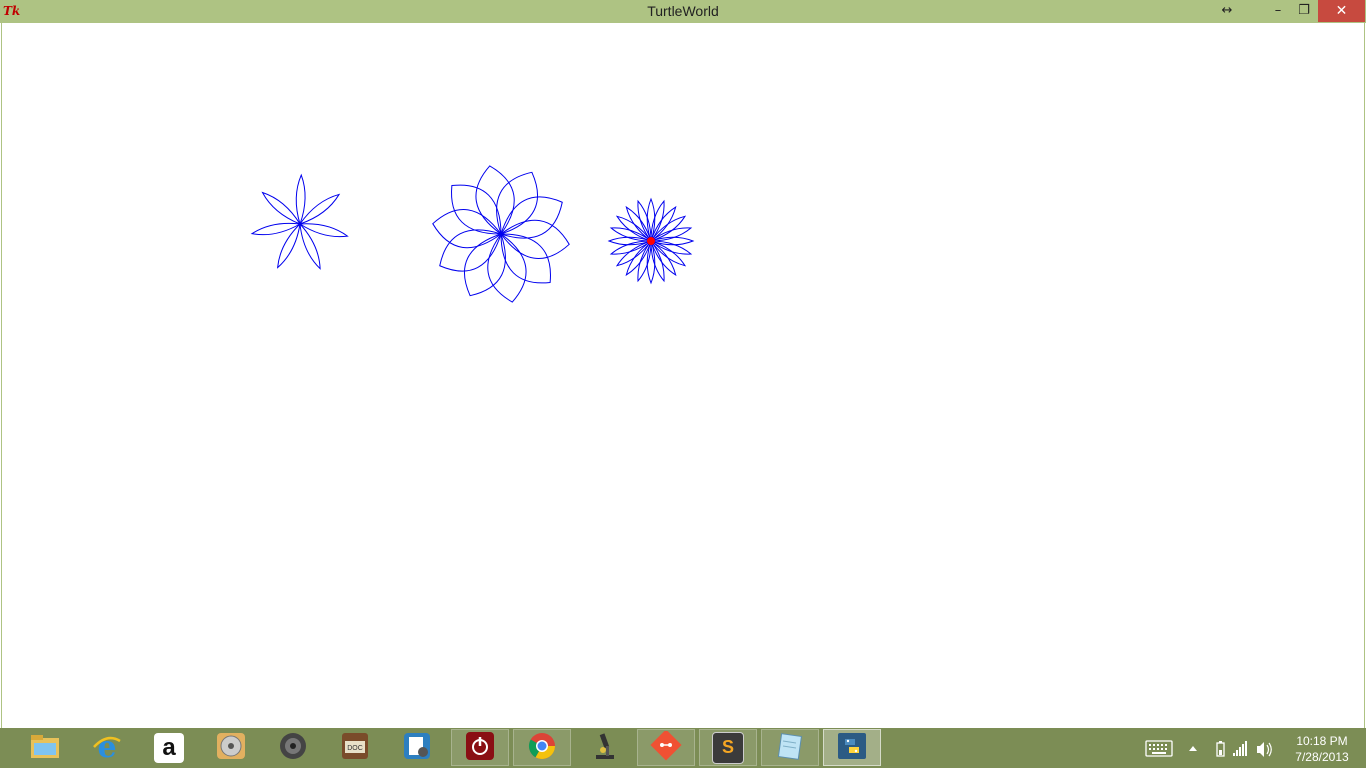 The image size is (1366, 768). I want to click on window-title: TurtleWorld, so click(683, 11).